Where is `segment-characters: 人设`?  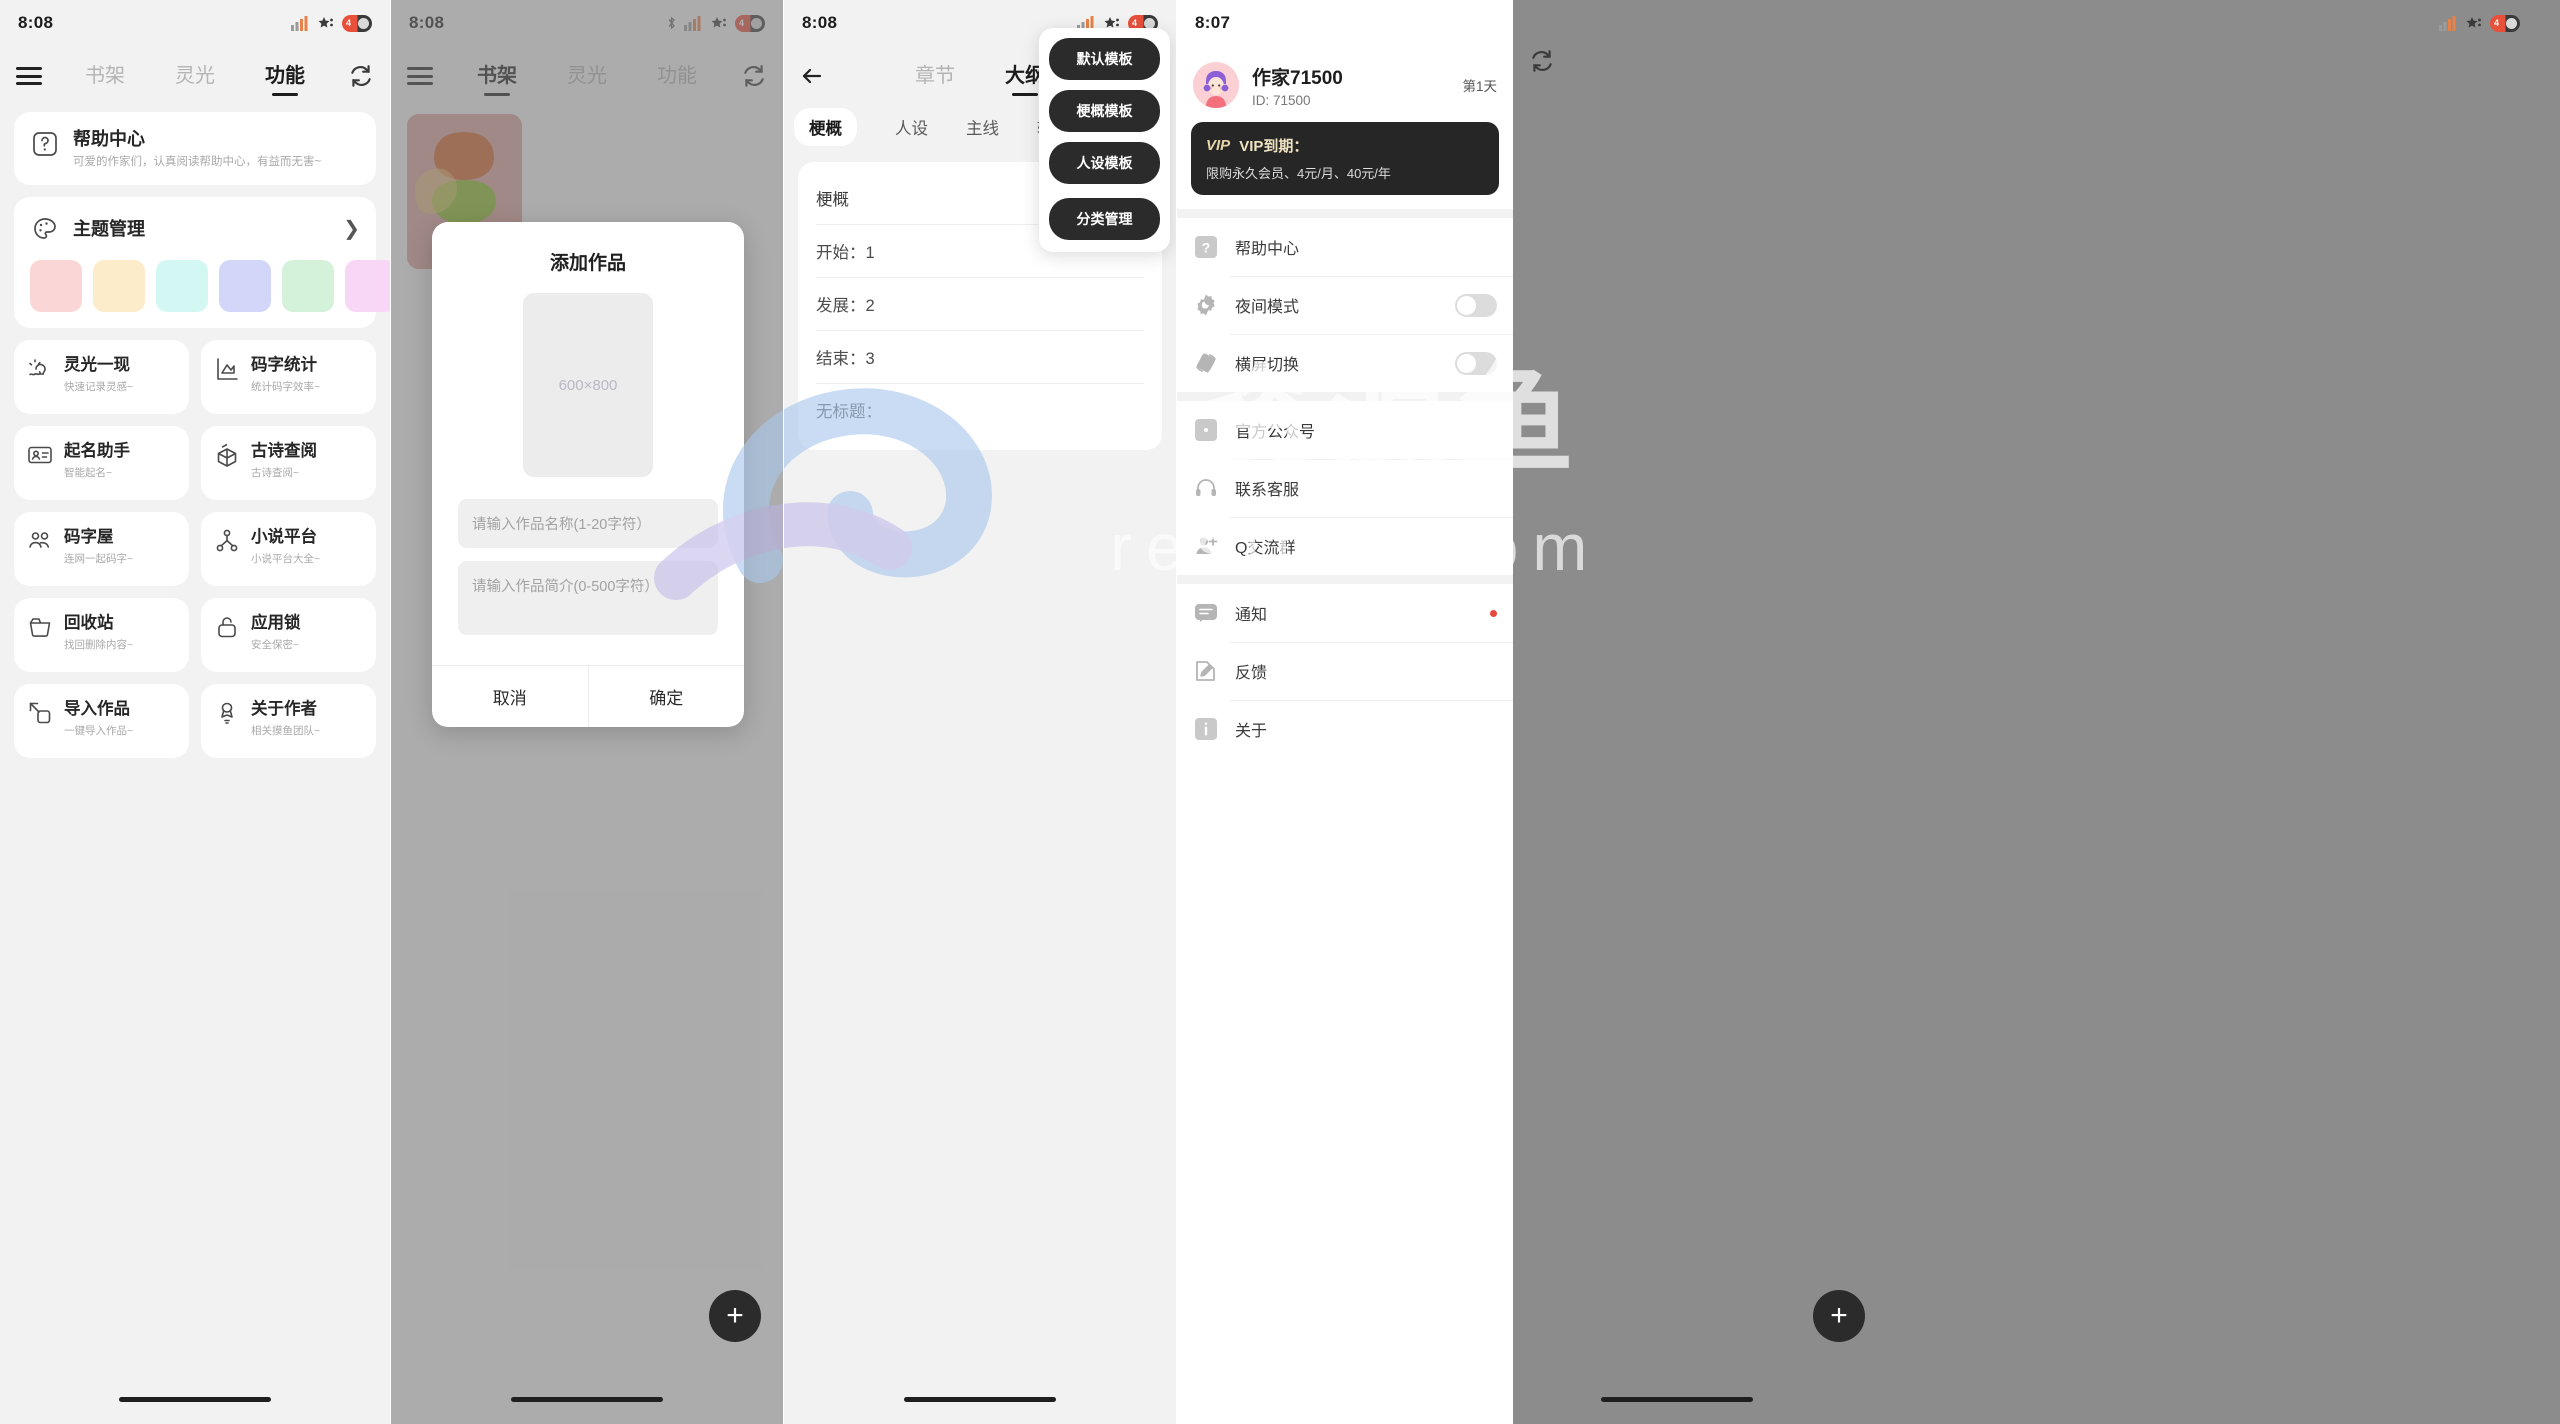 segment-characters: 人设 is located at coordinates (911, 127).